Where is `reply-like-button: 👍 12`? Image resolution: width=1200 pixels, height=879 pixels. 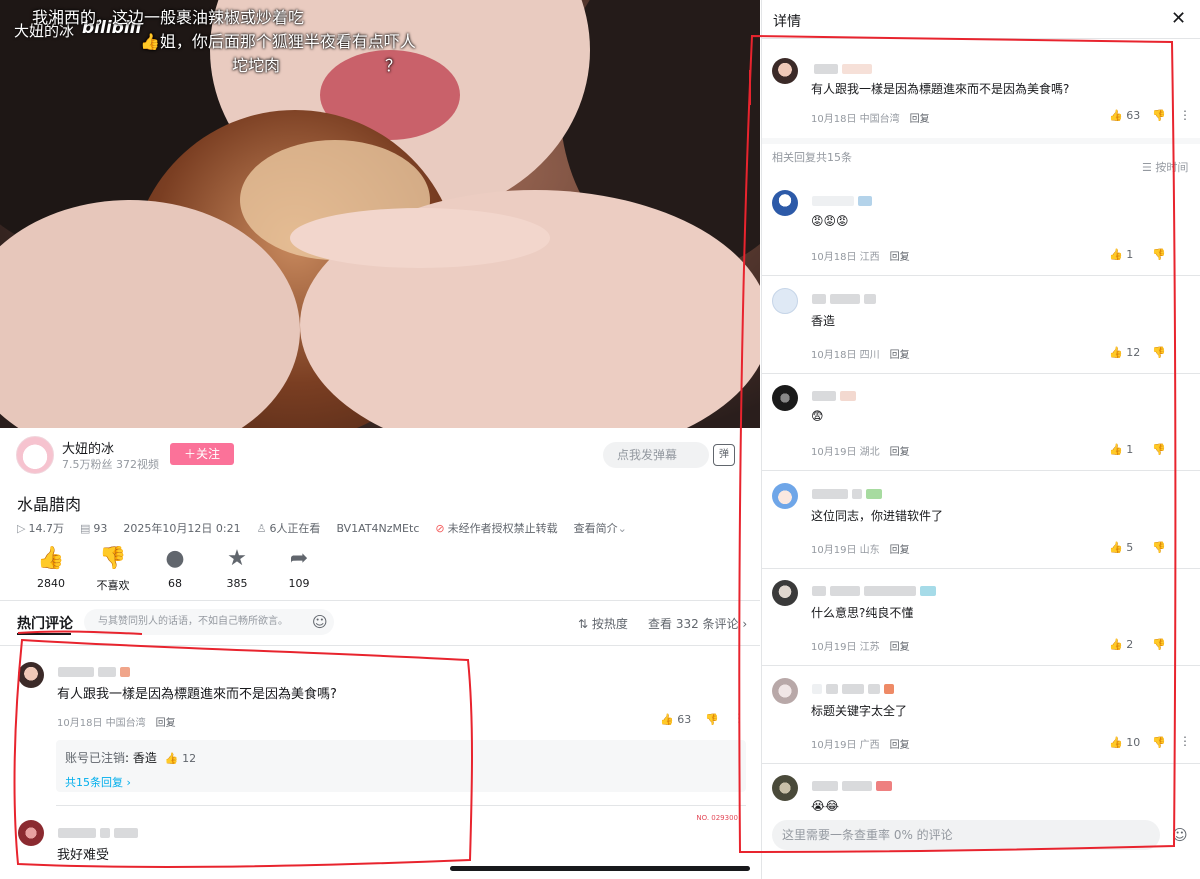
reply-like-button: 👍 12 is located at coordinates (1124, 352).